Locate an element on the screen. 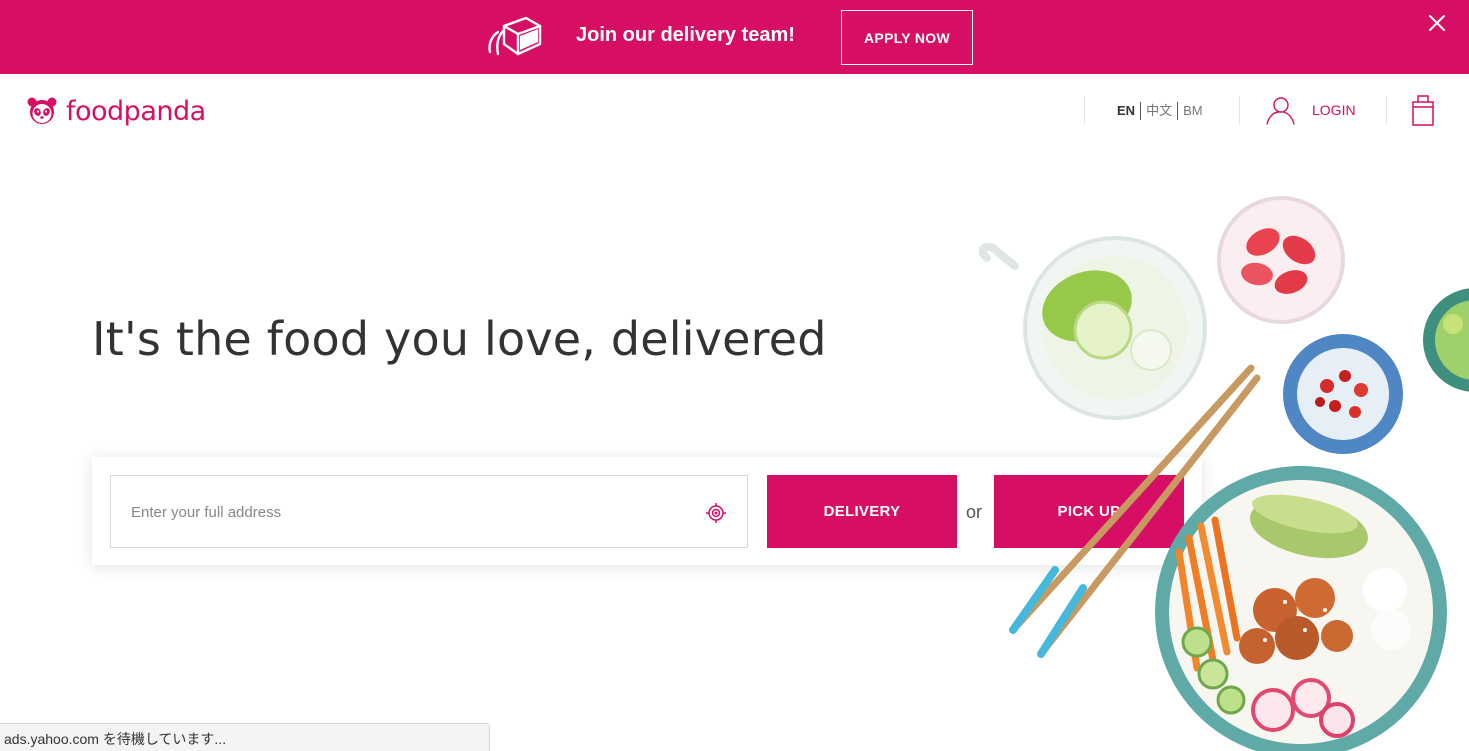 The image size is (1469, 751). foodpanda-logo: foodpanda is located at coordinates (116, 111).